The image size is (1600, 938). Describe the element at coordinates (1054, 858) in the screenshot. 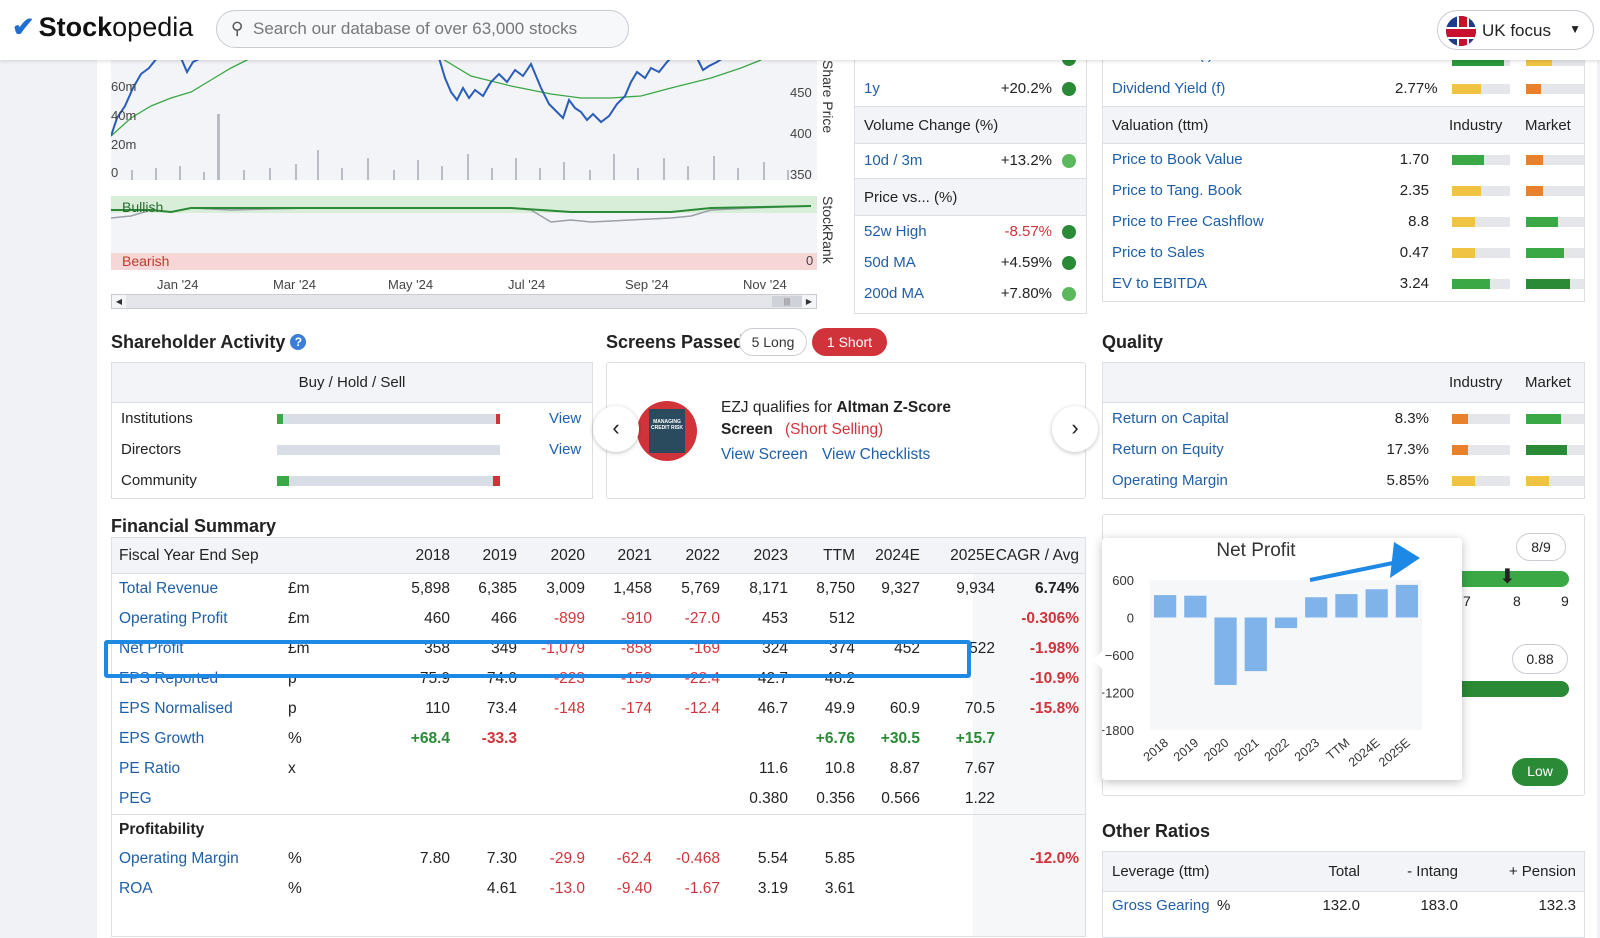

I see `cagr-cell: -12.0%` at that location.